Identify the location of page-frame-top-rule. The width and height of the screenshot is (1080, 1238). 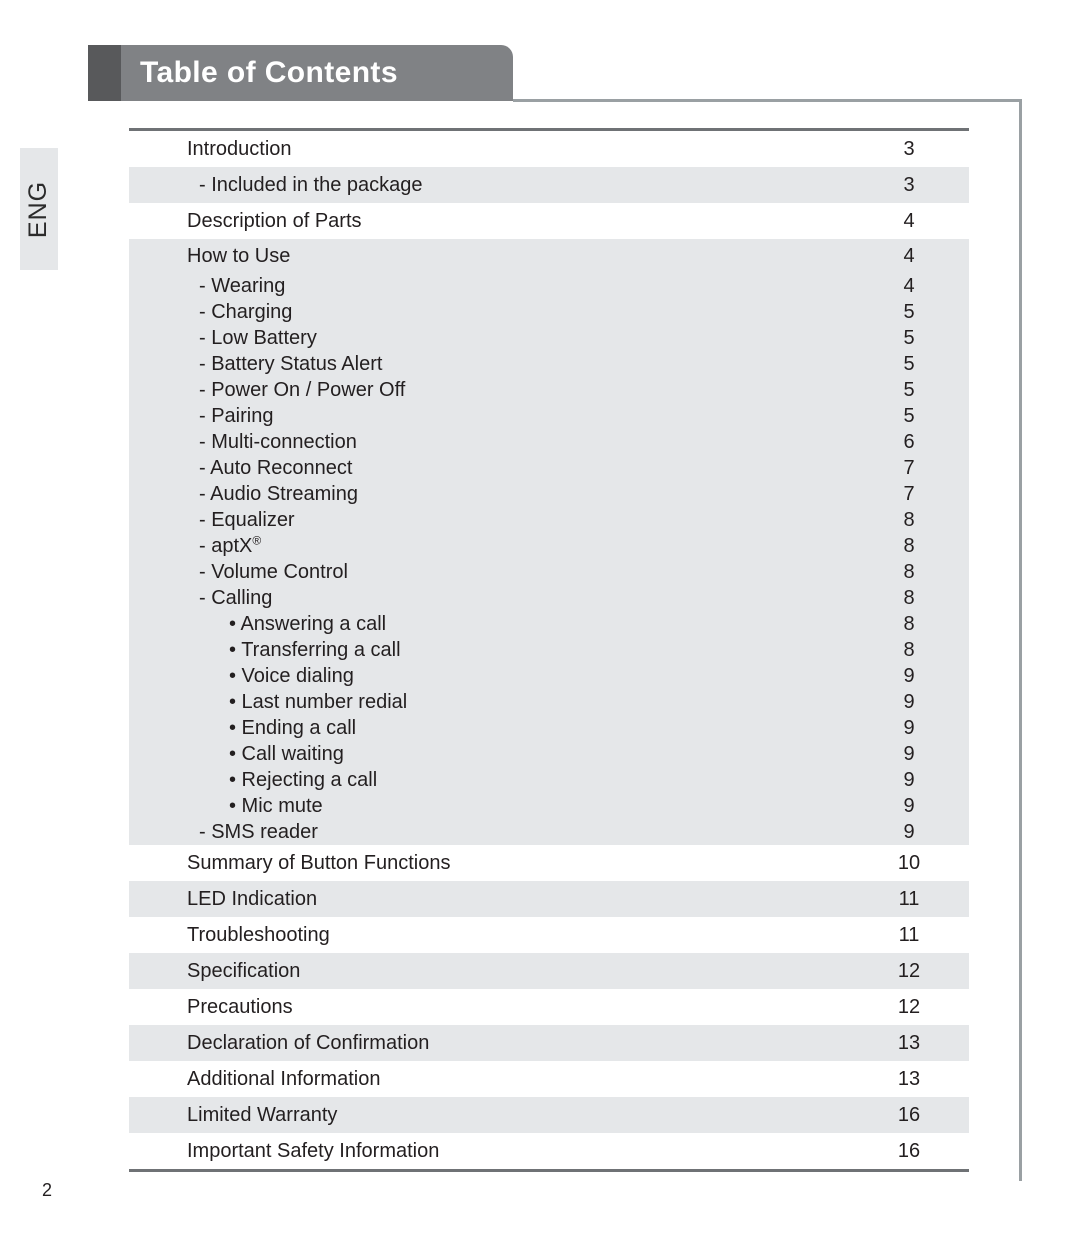
(767, 100).